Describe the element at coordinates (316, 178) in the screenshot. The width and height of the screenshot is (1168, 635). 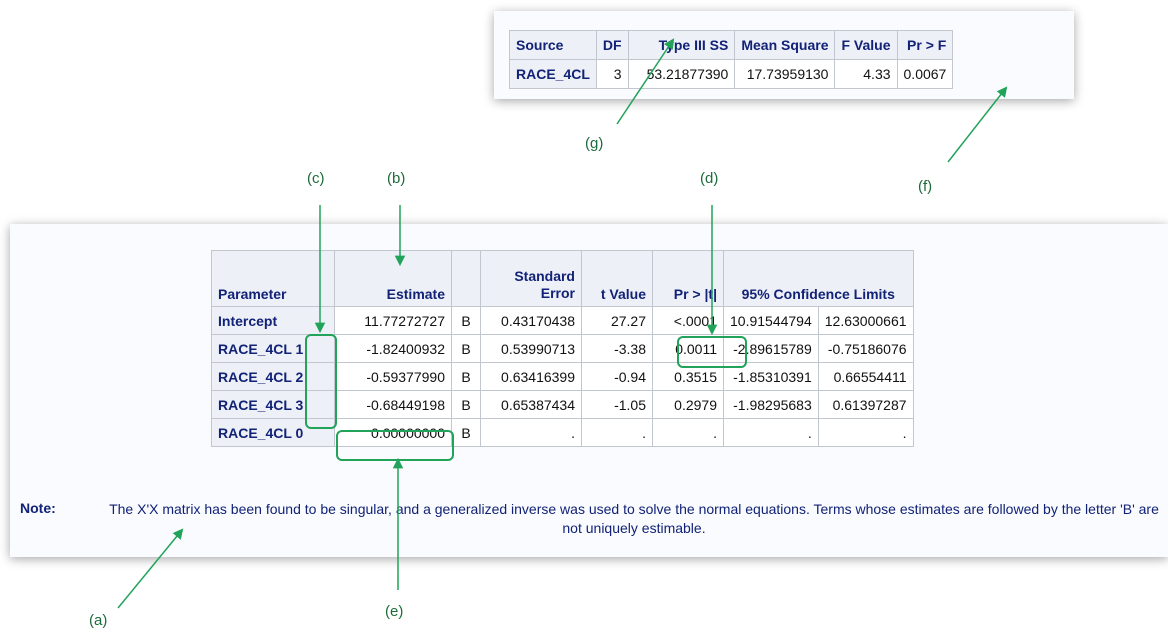
I see `callout-c: (c)` at that location.